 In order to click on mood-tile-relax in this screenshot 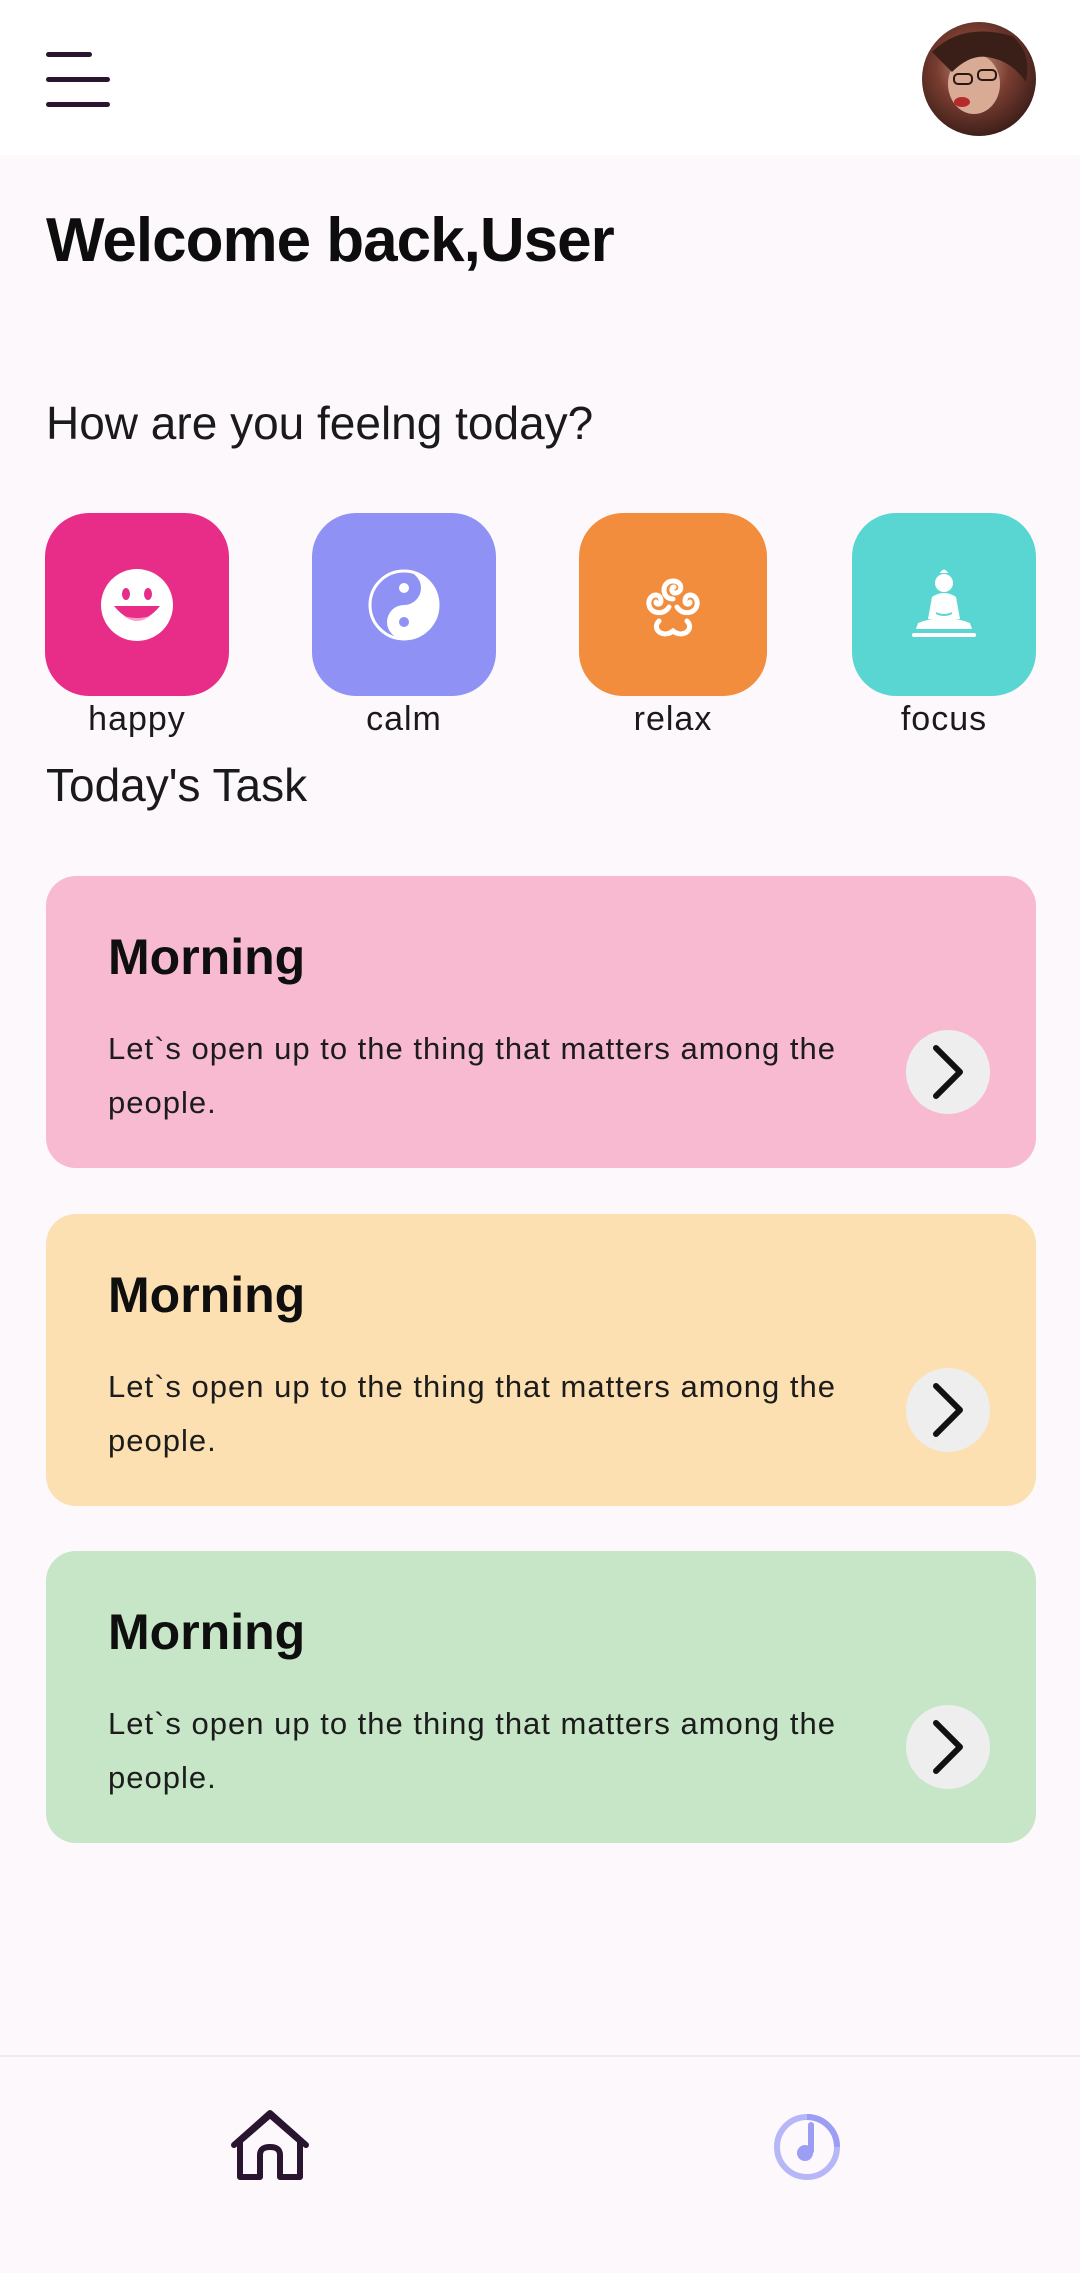, I will do `click(673, 604)`.